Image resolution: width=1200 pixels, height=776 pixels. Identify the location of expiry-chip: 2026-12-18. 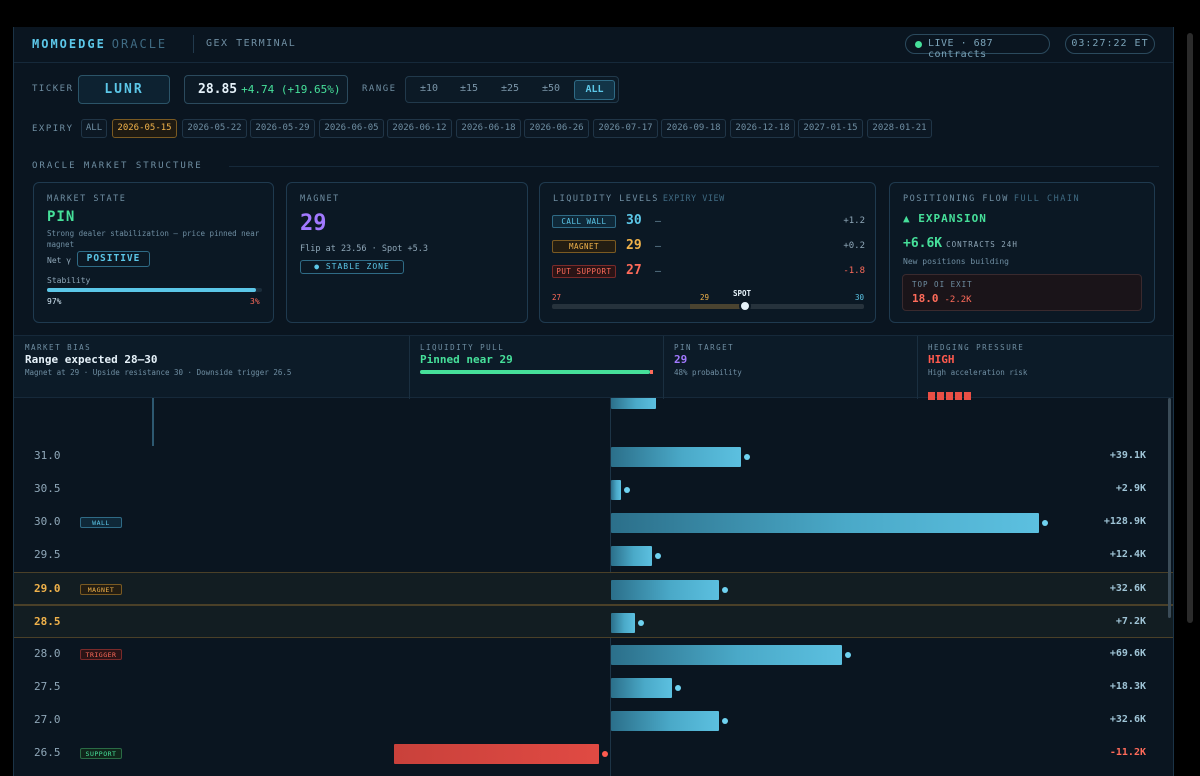
(762, 128).